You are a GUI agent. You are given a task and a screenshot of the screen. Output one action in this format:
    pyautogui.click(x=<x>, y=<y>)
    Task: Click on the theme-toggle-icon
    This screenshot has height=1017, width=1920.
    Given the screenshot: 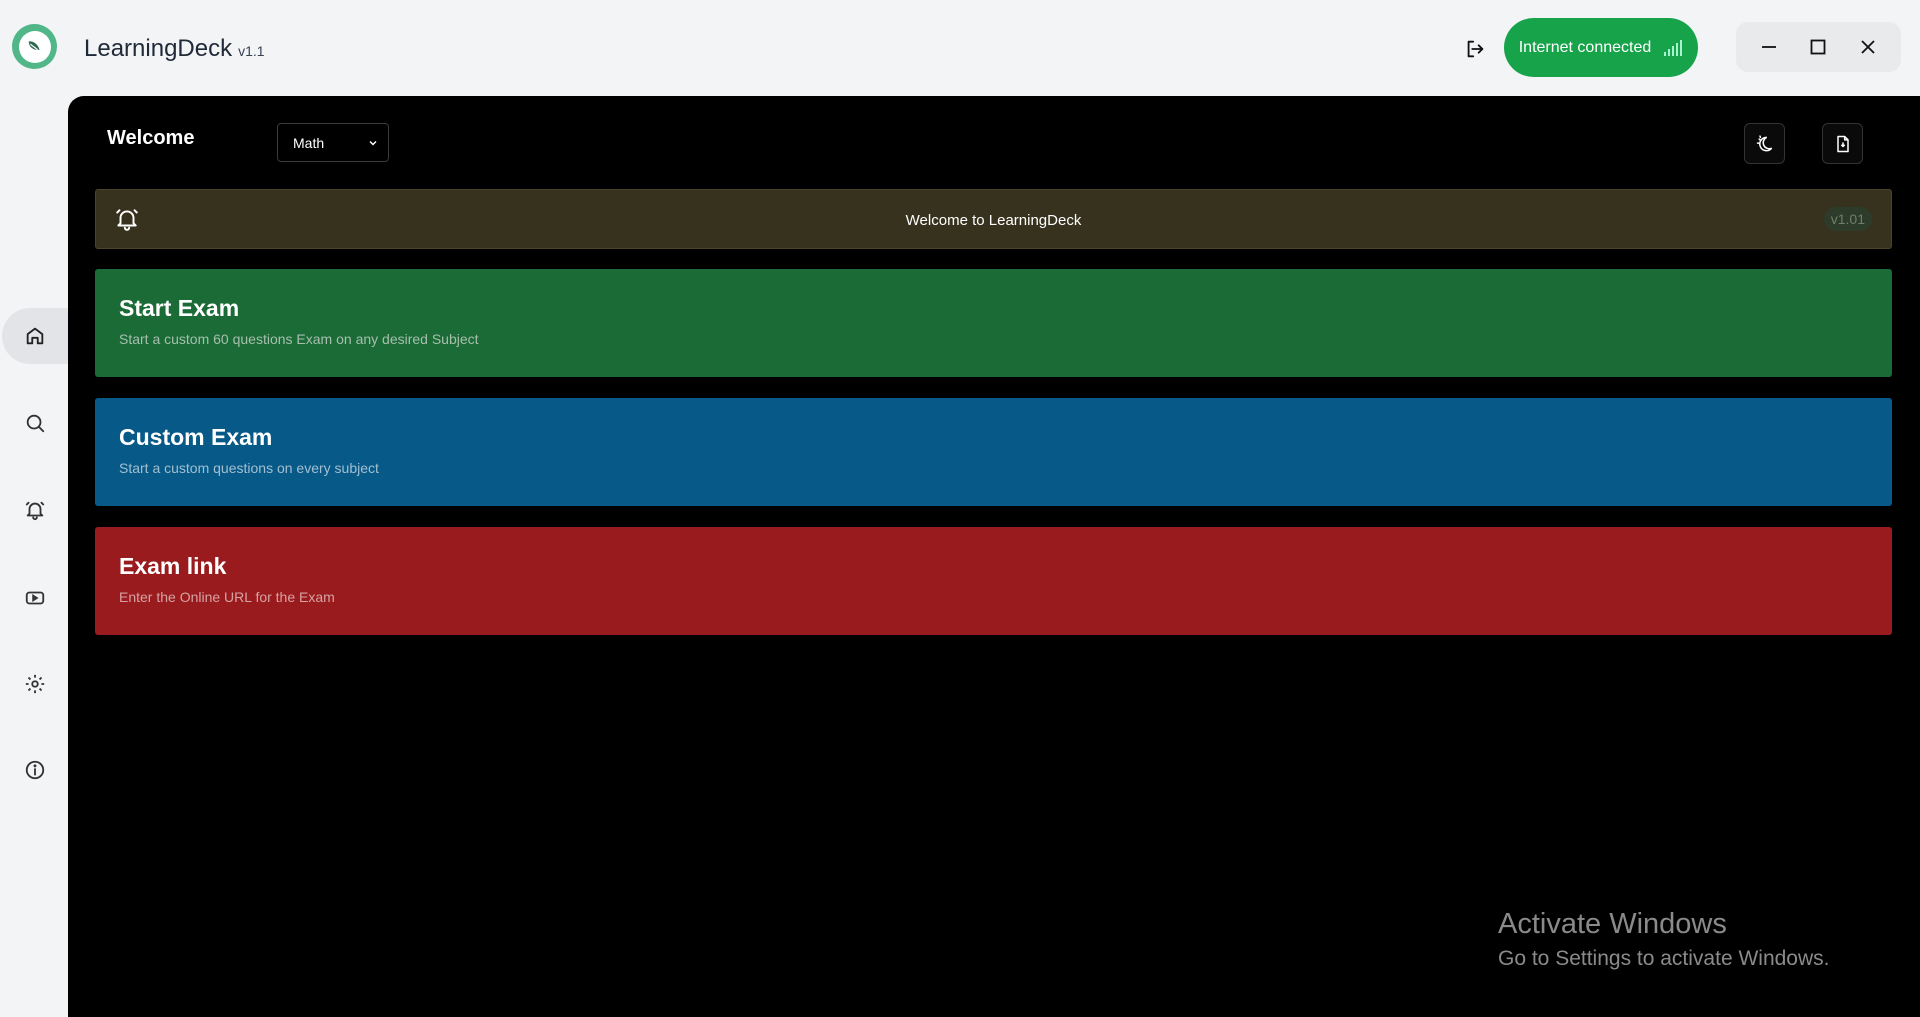 What is the action you would take?
    pyautogui.click(x=1764, y=142)
    